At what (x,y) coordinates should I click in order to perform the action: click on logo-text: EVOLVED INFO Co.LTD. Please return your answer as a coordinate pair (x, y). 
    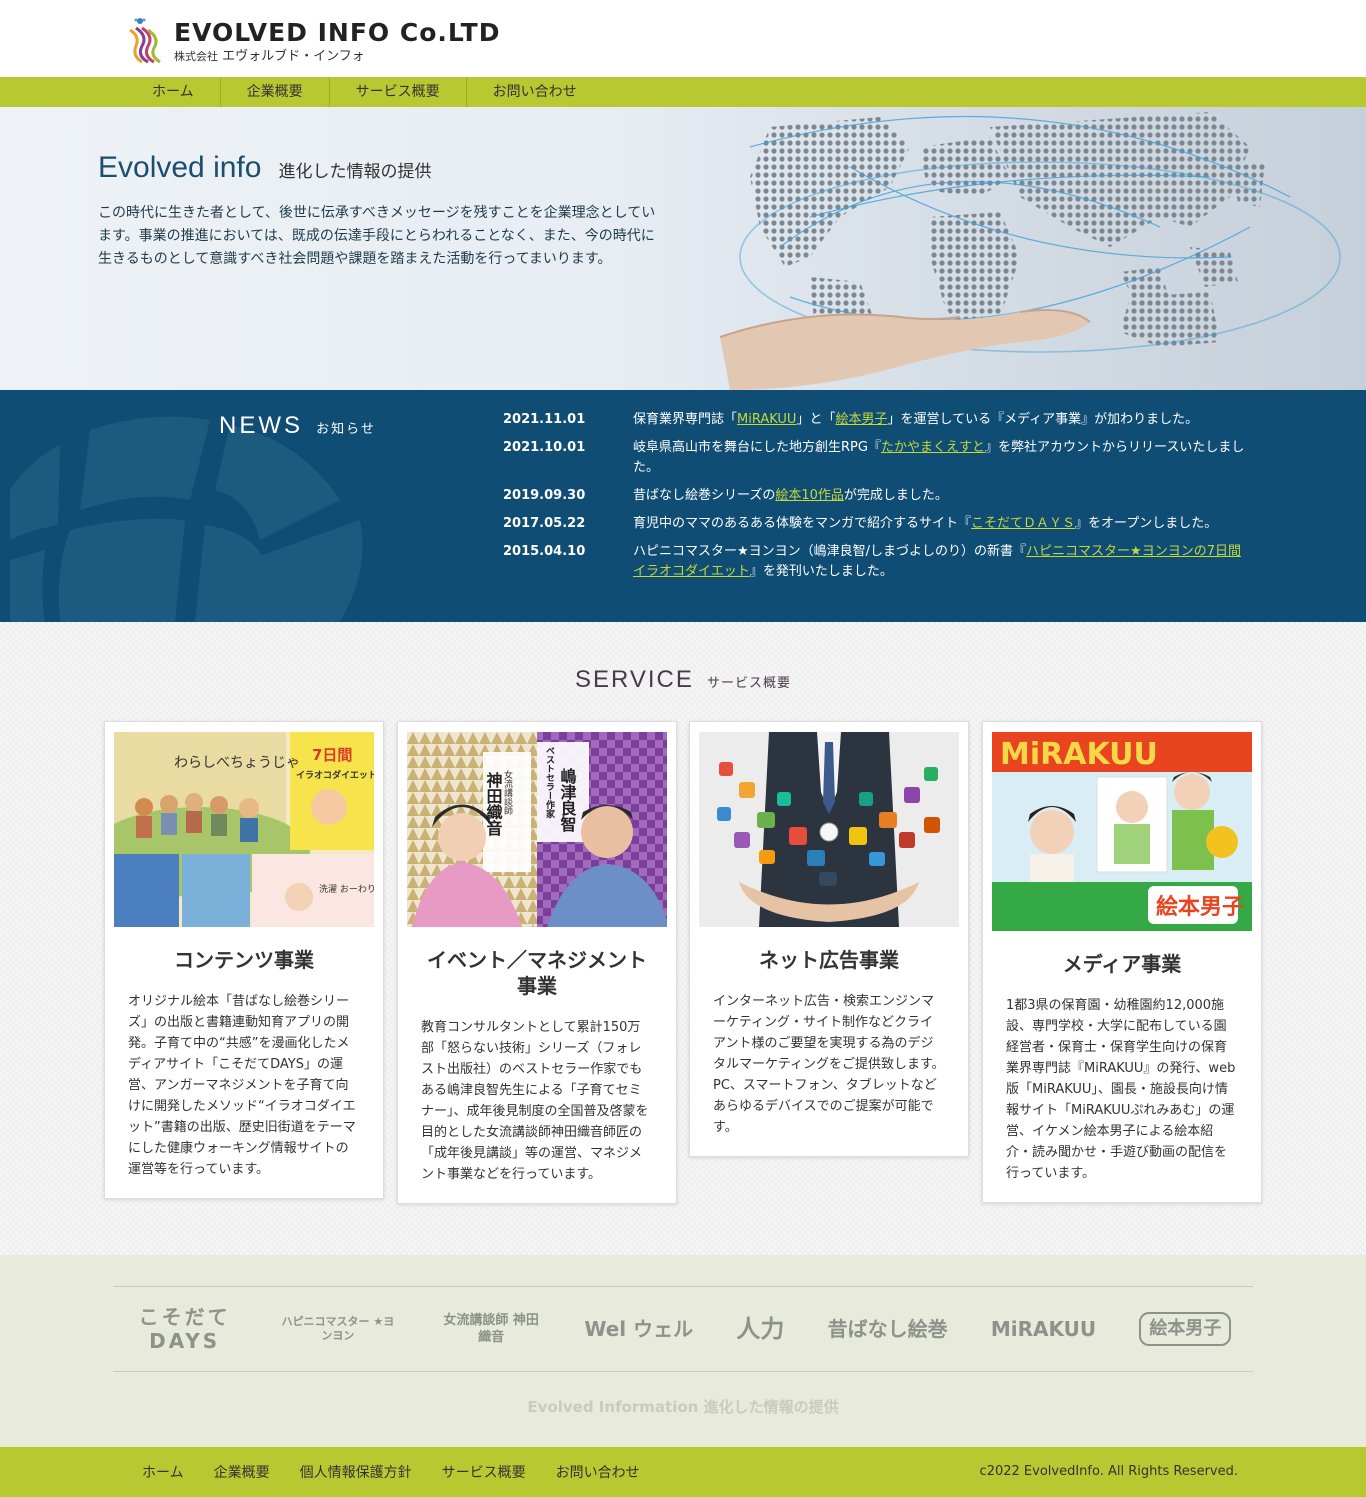
    Looking at the image, I should click on (337, 32).